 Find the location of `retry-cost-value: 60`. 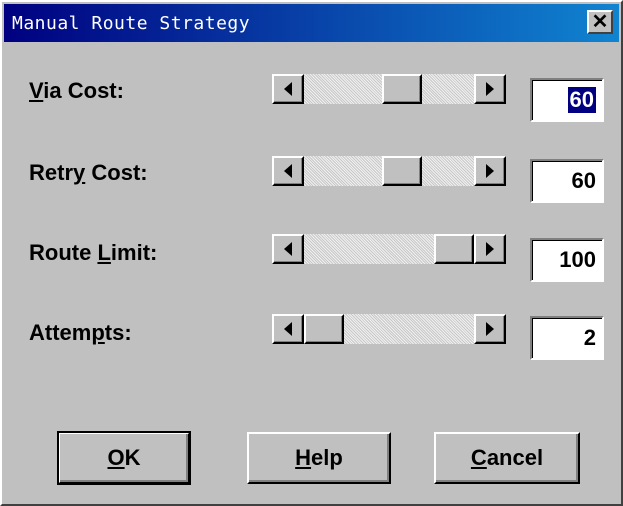

retry-cost-value: 60 is located at coordinates (583, 180).